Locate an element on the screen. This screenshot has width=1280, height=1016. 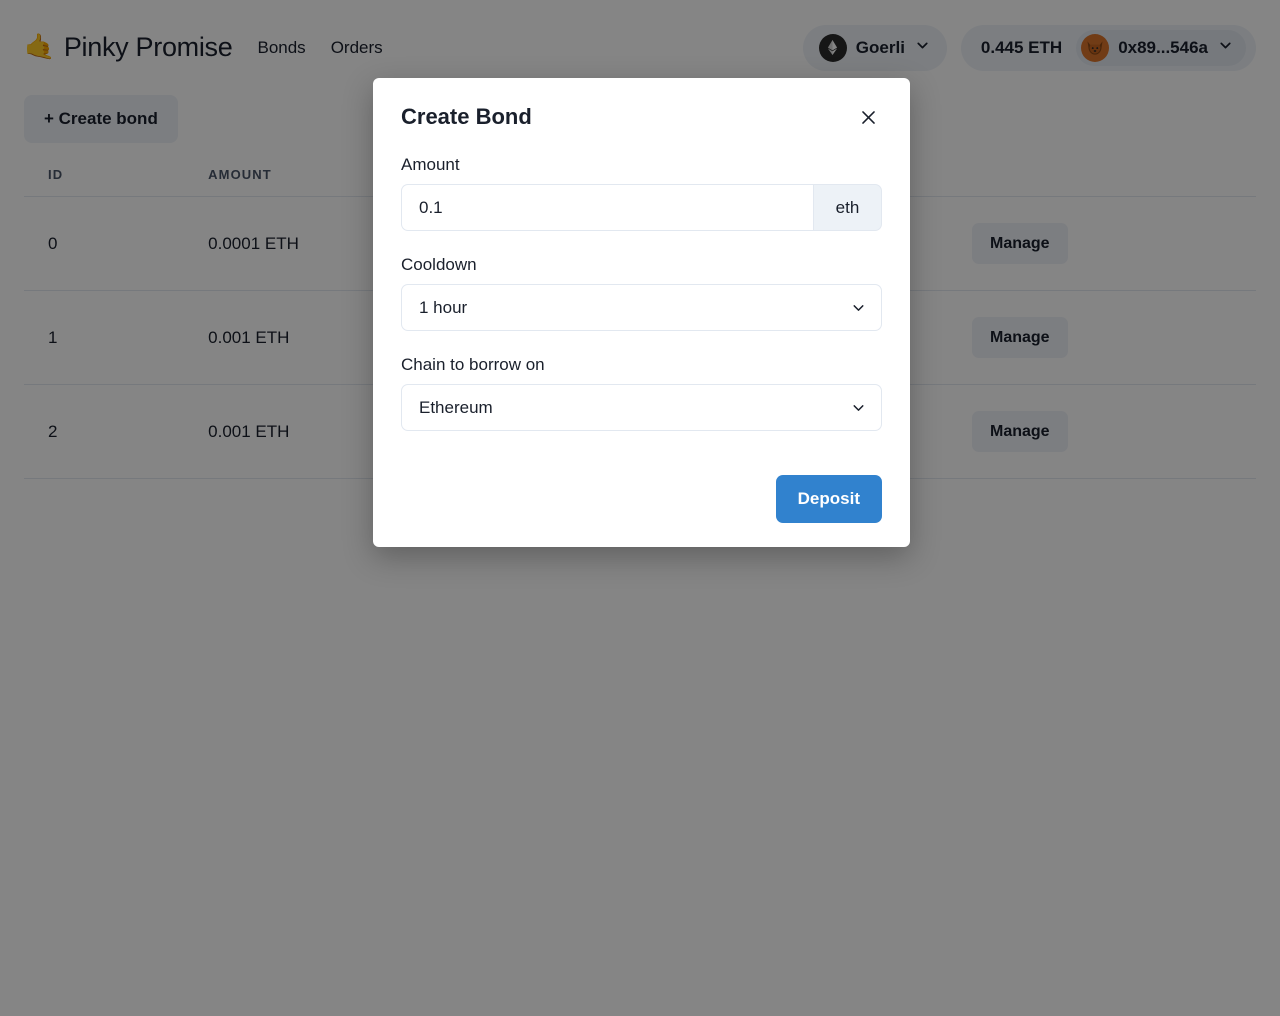
amount-input is located at coordinates (607, 207).